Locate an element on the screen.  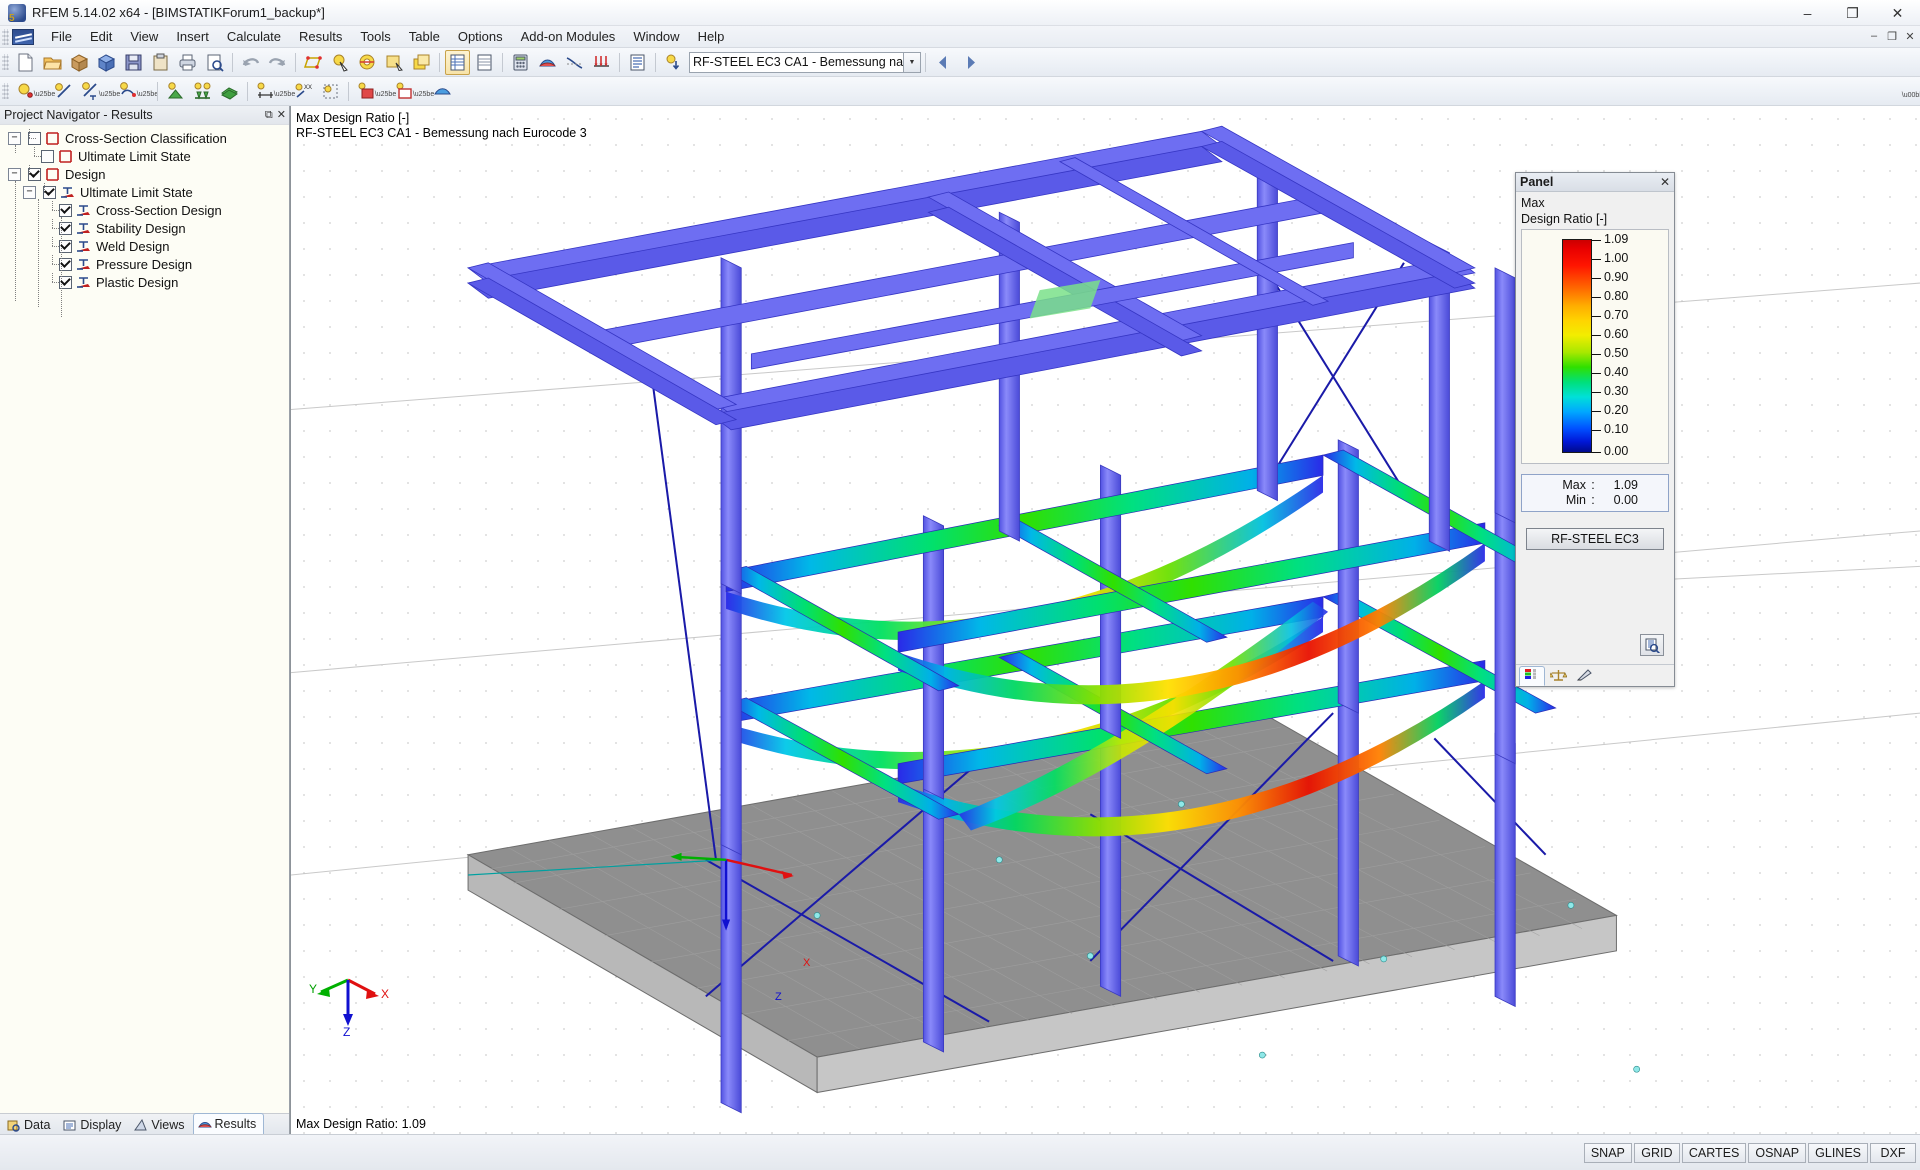
tree-item-stability-design: Stability Design is located at coordinates (144, 228).